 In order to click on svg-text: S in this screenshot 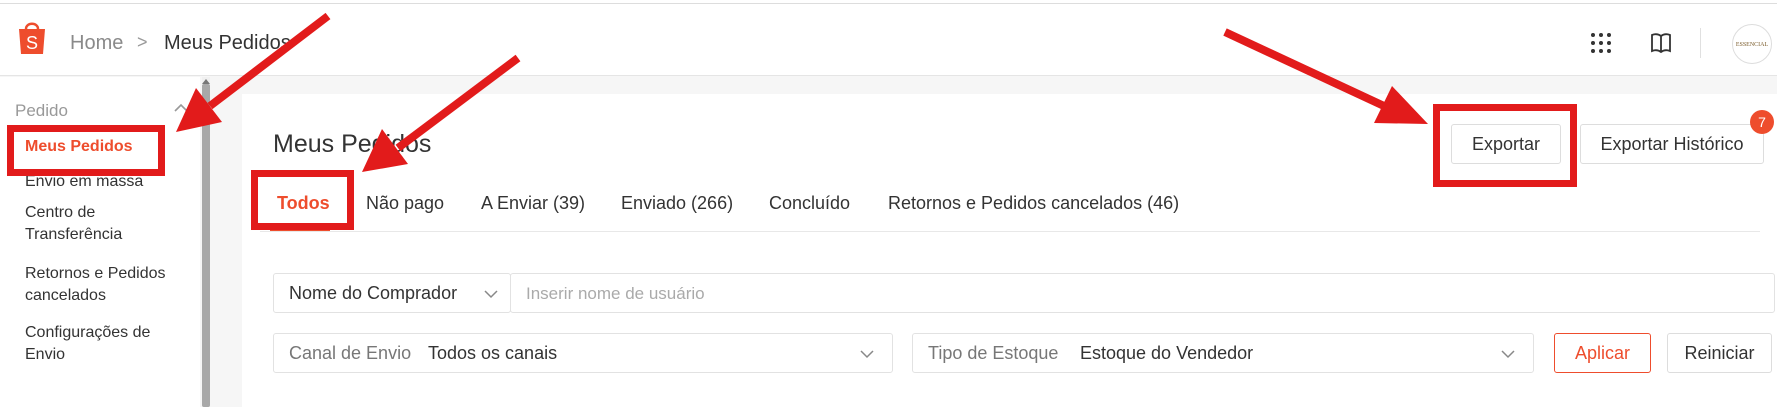, I will do `click(32, 43)`.